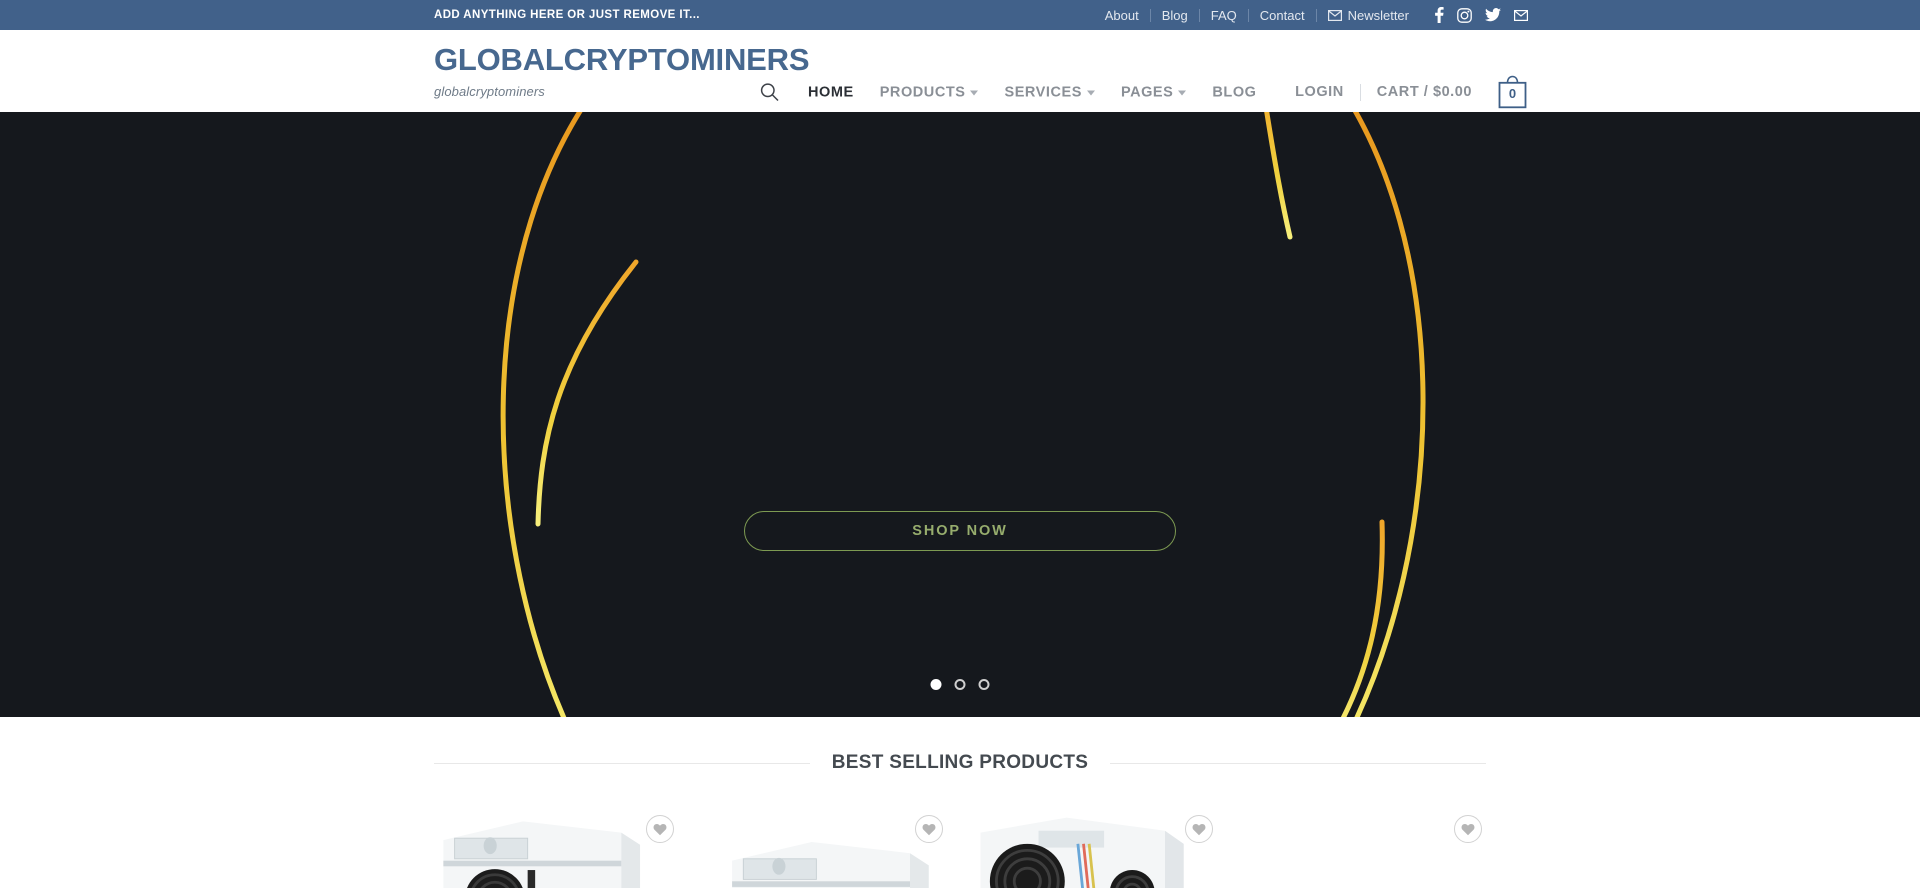  I want to click on section-title: BEST SELLING PRODUCTS, so click(960, 762).